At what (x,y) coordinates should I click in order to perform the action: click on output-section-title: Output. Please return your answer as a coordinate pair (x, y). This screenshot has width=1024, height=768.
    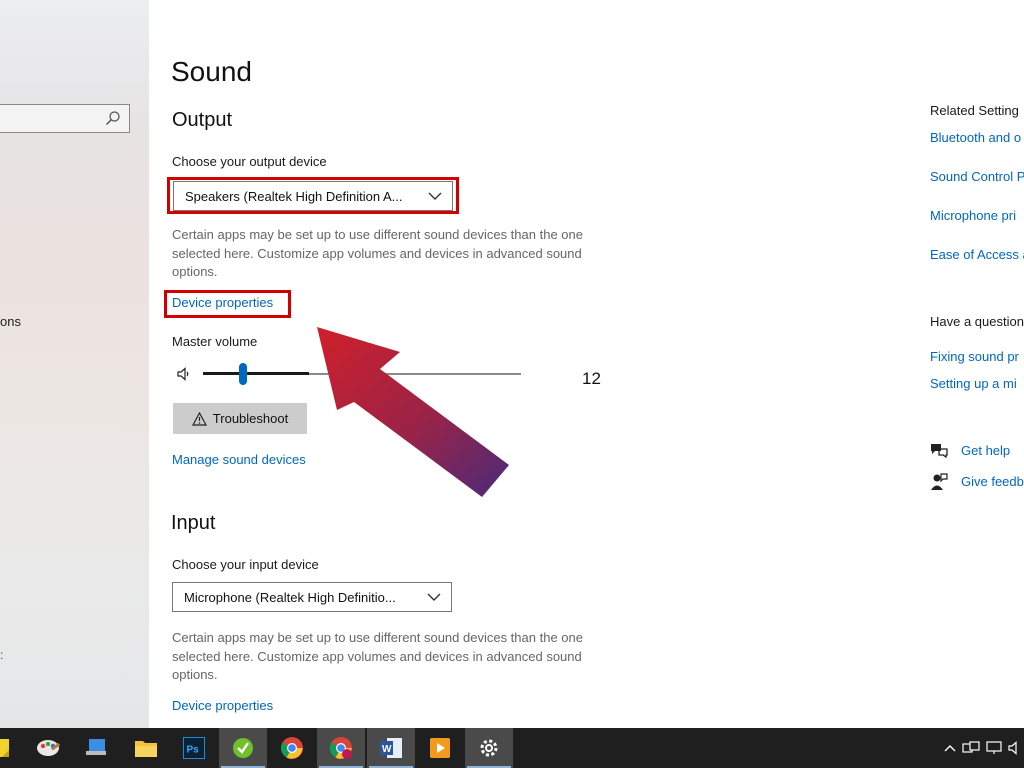
    Looking at the image, I should click on (202, 120).